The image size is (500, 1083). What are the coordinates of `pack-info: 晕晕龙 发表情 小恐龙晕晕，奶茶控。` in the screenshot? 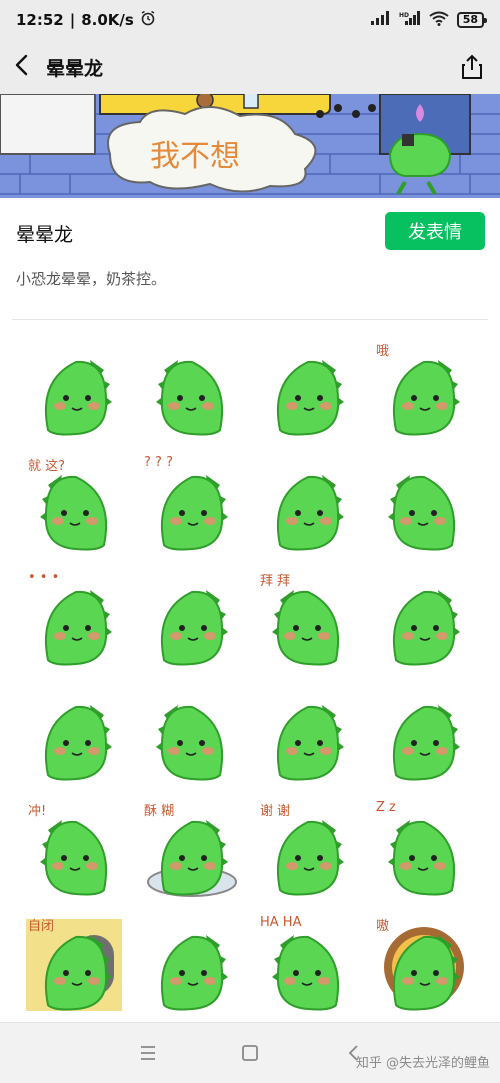 It's located at (250, 259).